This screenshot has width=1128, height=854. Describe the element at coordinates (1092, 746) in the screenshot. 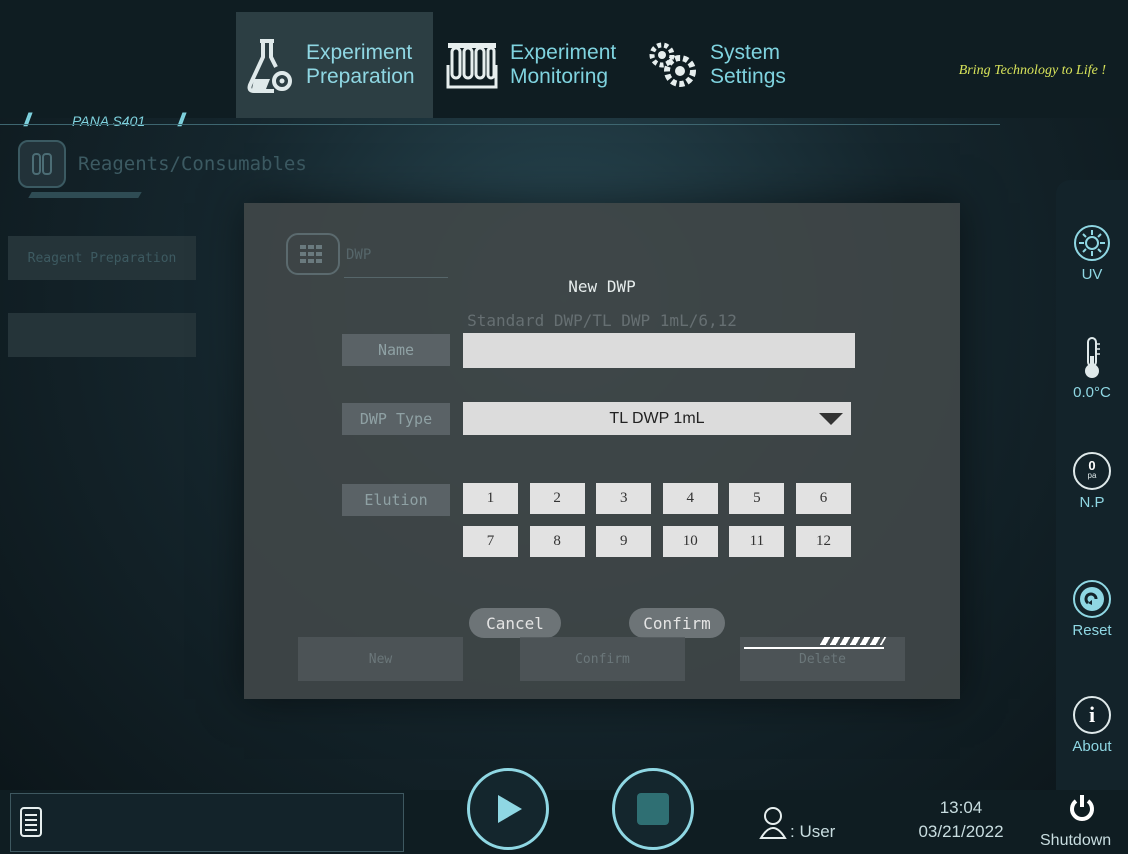

I see `about-label: About` at that location.